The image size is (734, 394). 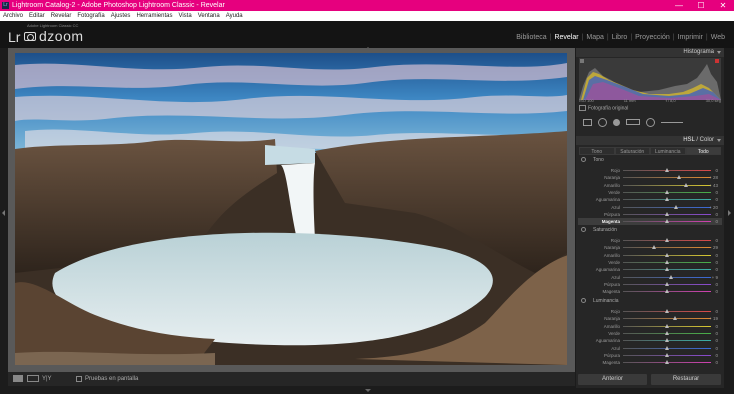 What do you see at coordinates (729, 213) in the screenshot?
I see `right-panel-toggle-icon` at bounding box center [729, 213].